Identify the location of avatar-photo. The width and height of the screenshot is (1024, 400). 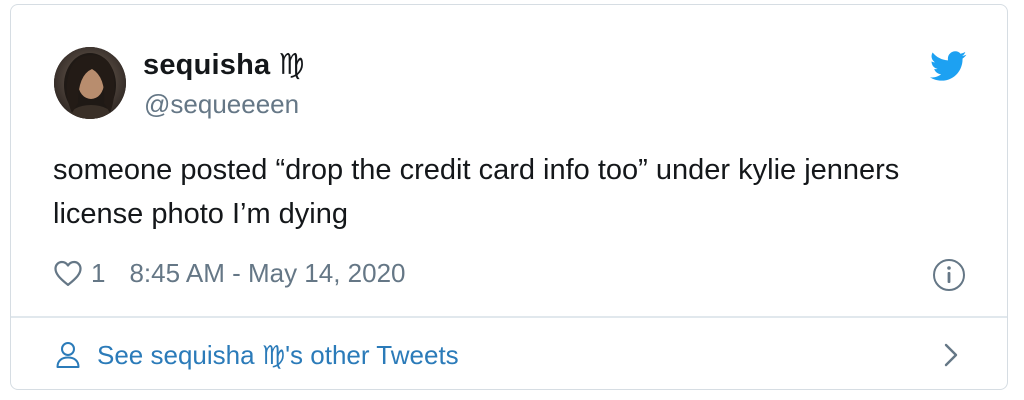
(90, 83).